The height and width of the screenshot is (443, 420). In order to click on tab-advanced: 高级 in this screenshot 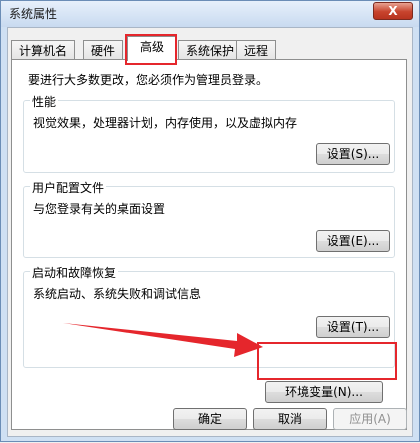, I will do `click(152, 48)`.